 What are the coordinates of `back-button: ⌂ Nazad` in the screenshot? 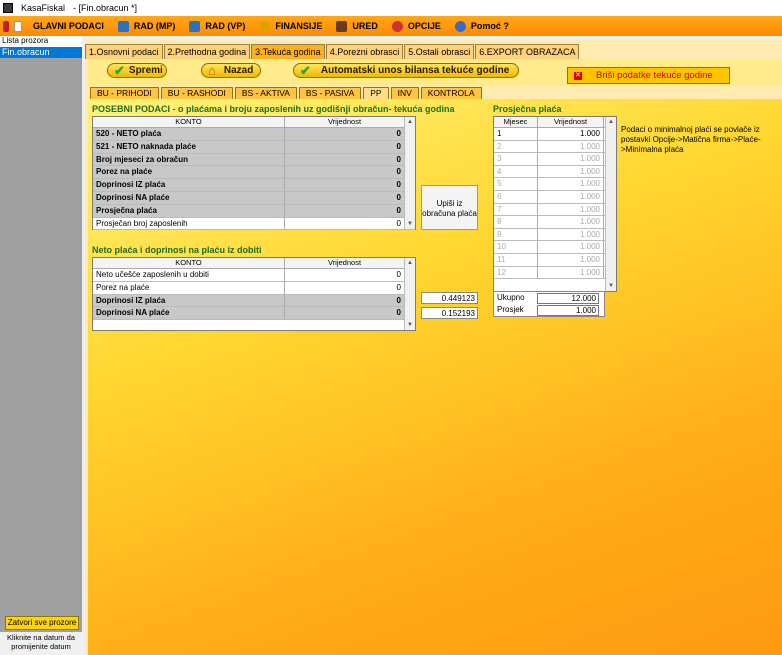 It's located at (231, 70).